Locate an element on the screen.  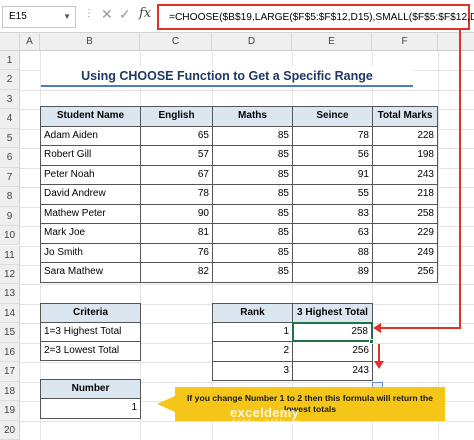
row-header: 6 is located at coordinates (10, 158).